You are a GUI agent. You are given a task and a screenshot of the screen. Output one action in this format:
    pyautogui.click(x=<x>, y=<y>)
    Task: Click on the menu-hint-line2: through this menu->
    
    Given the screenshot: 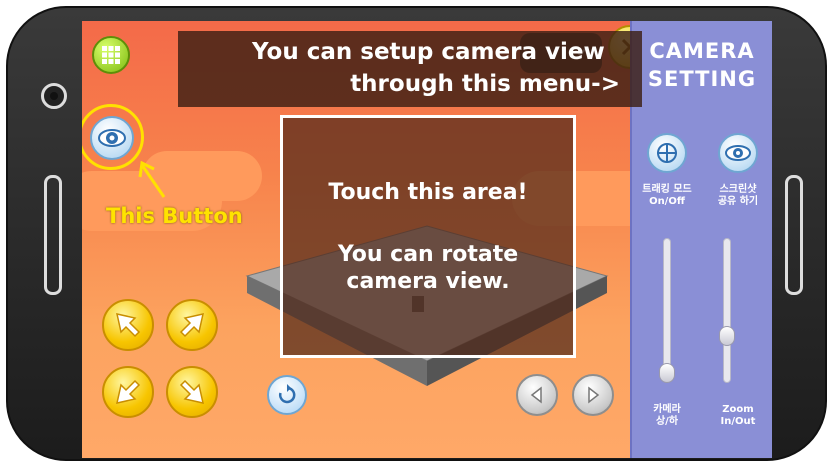 What is the action you would take?
    pyautogui.click(x=485, y=84)
    